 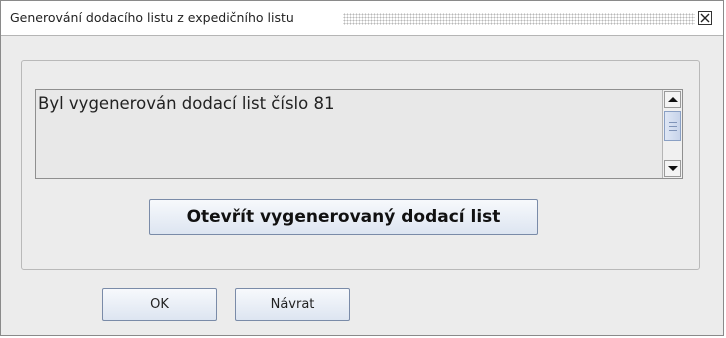 I want to click on open-delivery-note-button: Otevřít vygenerovaný dodací list, so click(x=343, y=217).